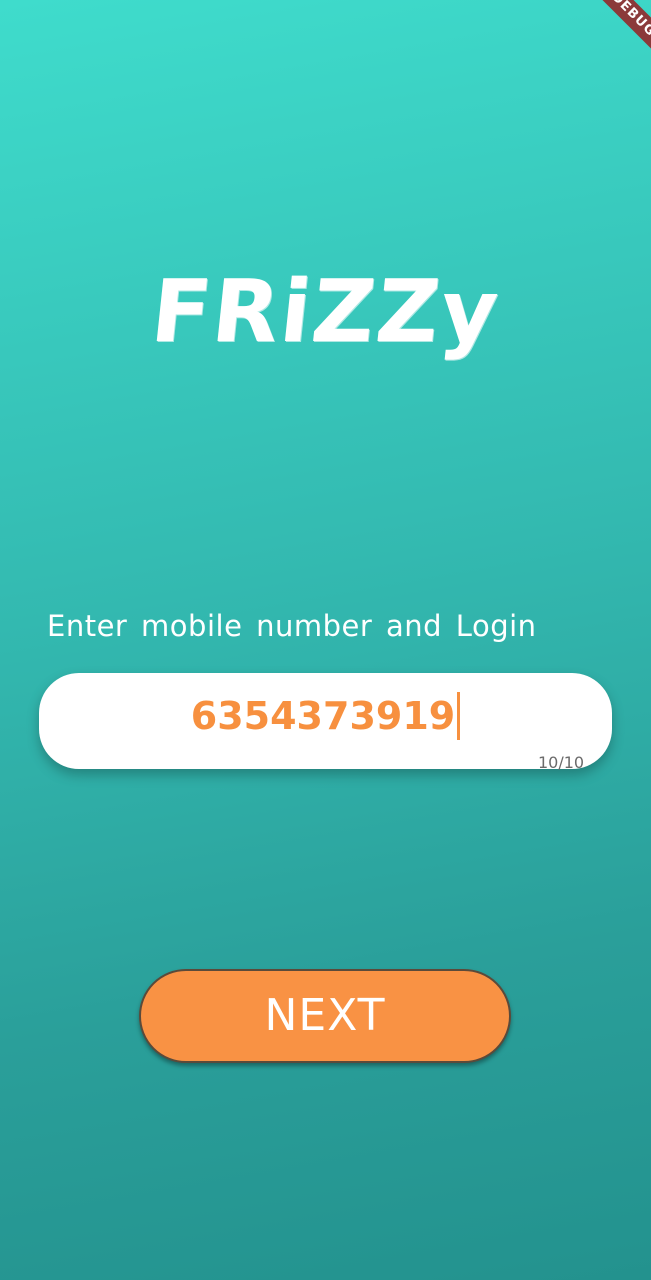 The height and width of the screenshot is (1280, 651). I want to click on login-prompt-label: Enter mobile number and Login, so click(292, 626).